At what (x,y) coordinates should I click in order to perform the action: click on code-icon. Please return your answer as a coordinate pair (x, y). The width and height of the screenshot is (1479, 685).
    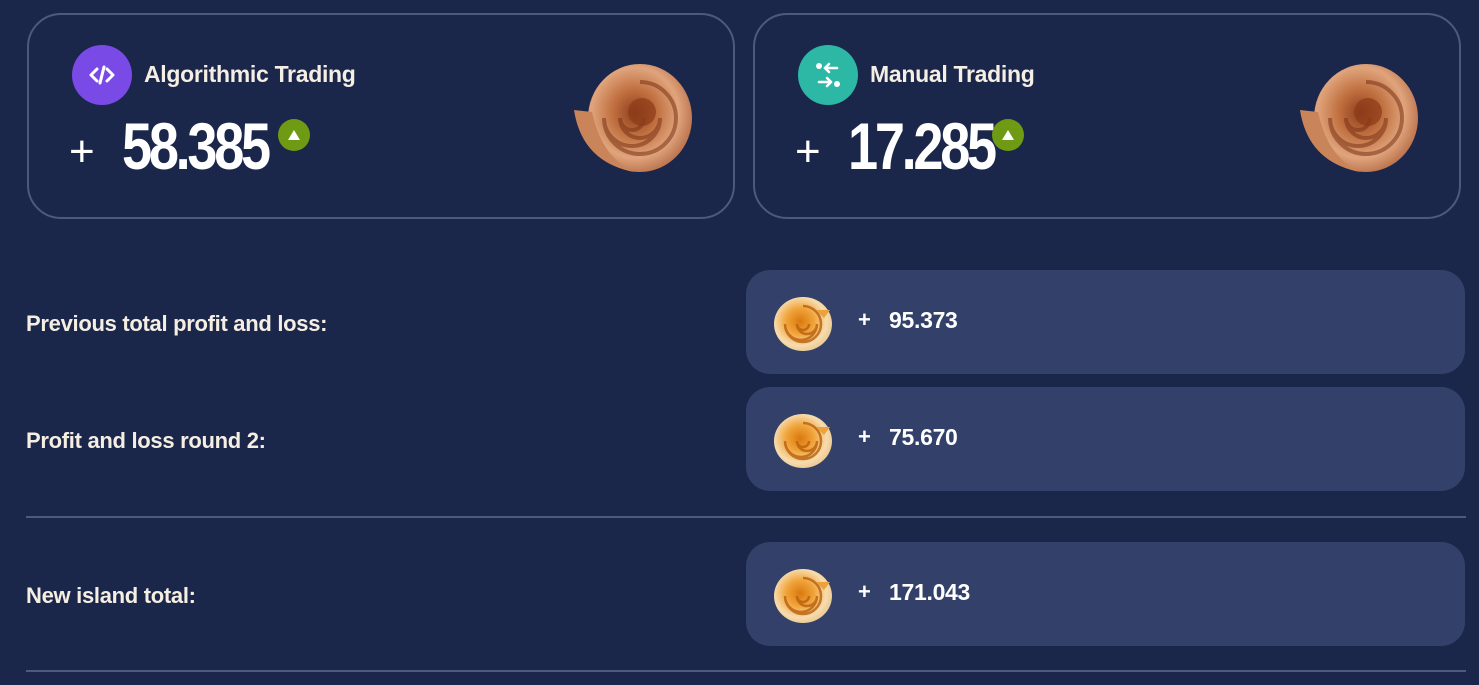
    Looking at the image, I should click on (102, 75).